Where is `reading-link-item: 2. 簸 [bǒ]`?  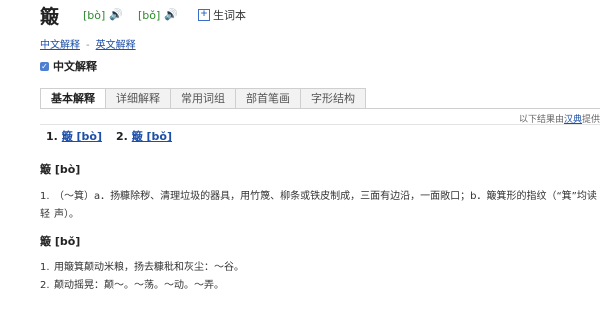 reading-link-item: 2. 簸 [bǒ] is located at coordinates (144, 136).